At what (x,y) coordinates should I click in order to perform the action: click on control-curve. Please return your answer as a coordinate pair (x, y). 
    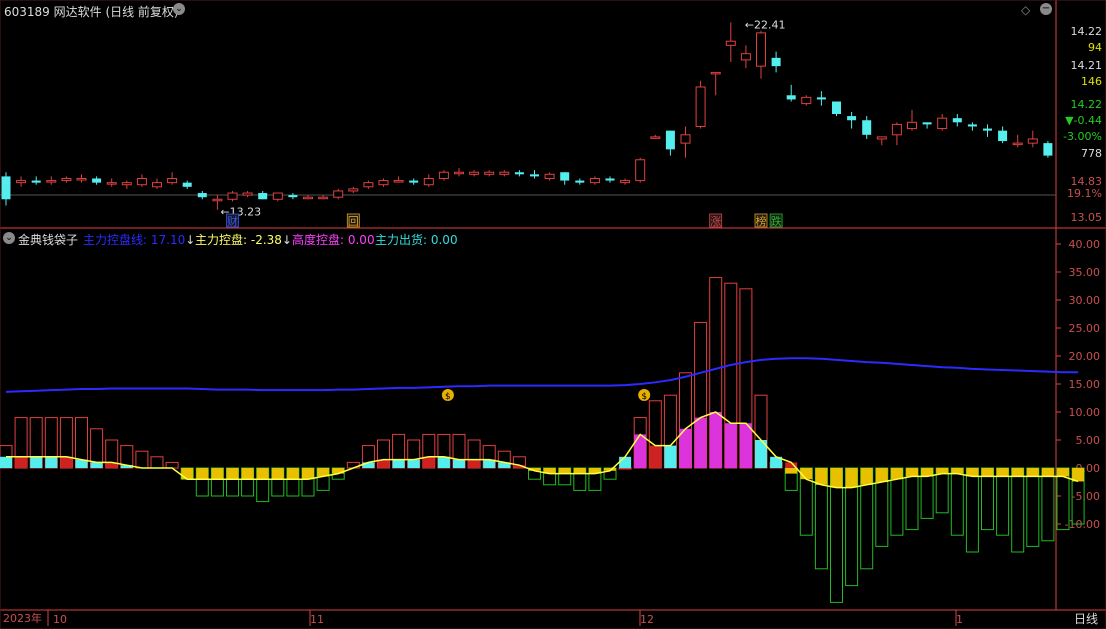
    Looking at the image, I should click on (542, 450).